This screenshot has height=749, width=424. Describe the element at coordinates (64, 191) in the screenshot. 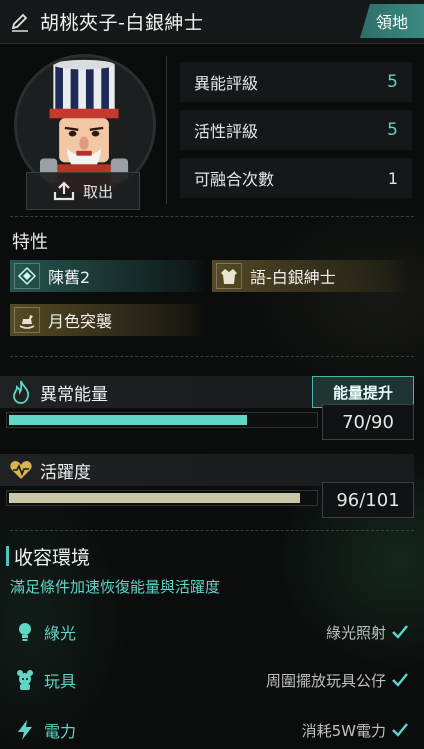

I see `export-arrow-icon` at that location.